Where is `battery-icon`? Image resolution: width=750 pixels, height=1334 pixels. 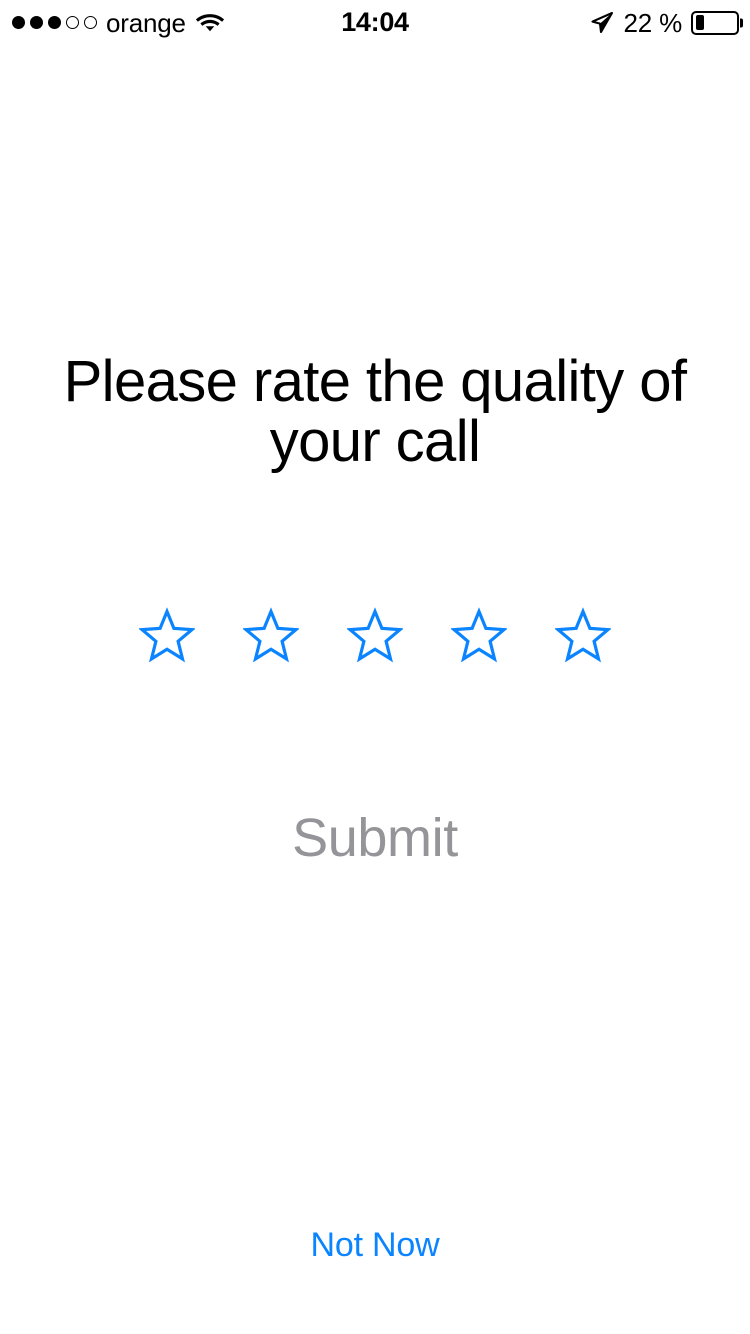
battery-icon is located at coordinates (715, 22).